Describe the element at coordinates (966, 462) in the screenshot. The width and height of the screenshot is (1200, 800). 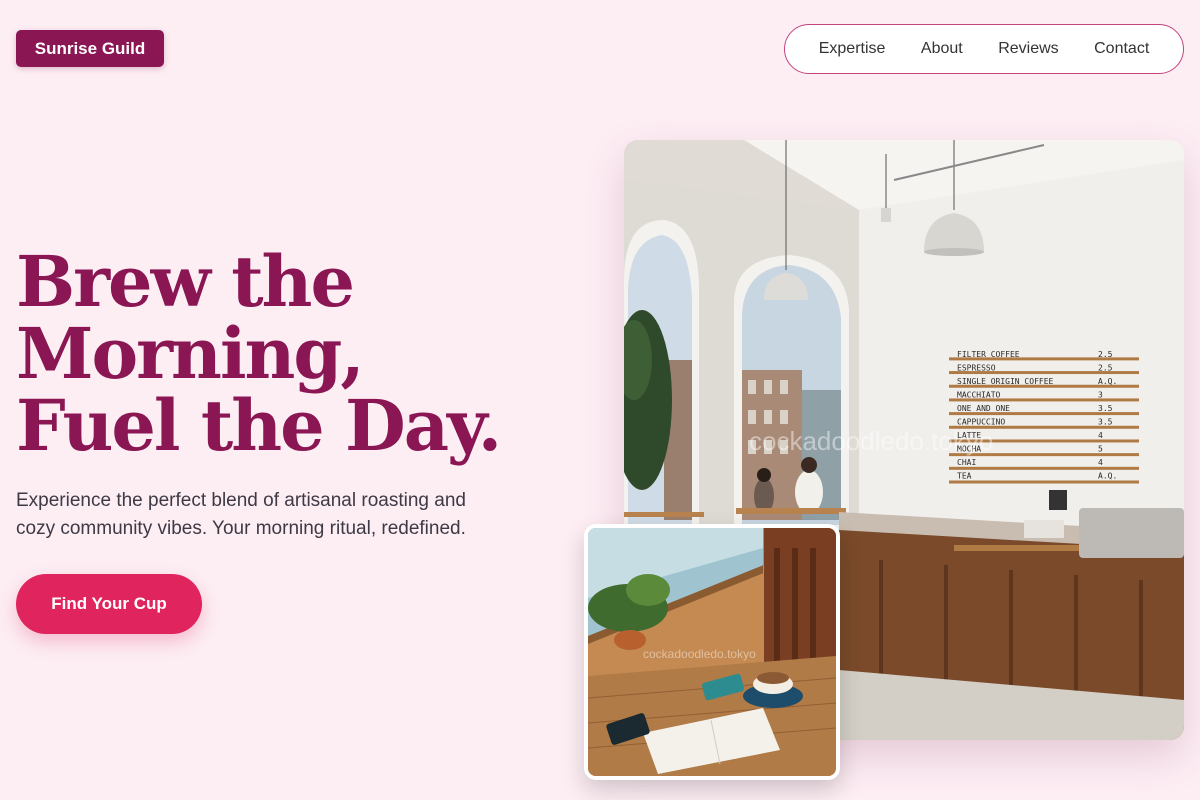
I see `menu-item: CHAI` at that location.